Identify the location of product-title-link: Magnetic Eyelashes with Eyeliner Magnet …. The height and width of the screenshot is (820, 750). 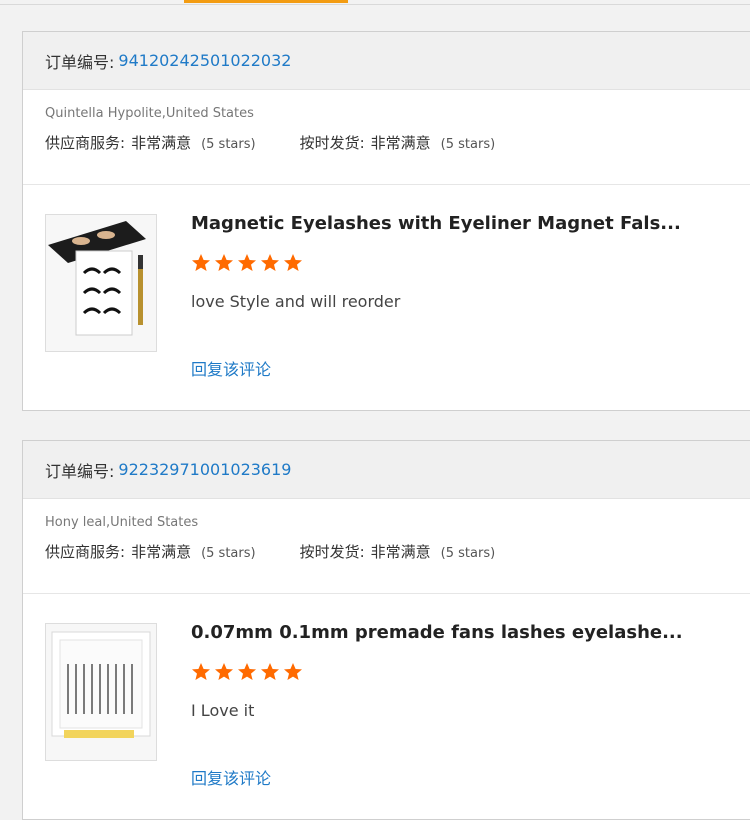
(436, 223).